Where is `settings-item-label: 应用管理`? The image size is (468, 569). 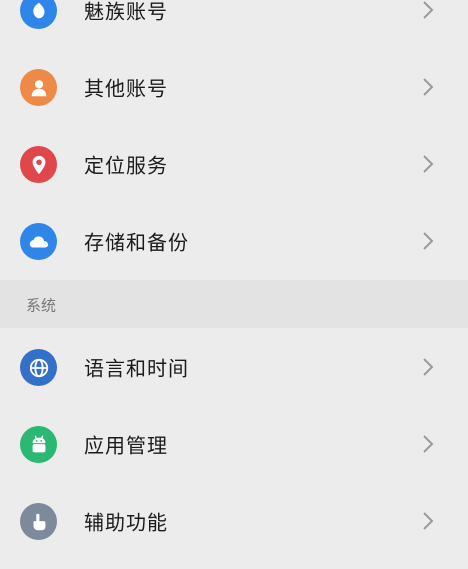
settings-item-label: 应用管理 is located at coordinates (126, 445).